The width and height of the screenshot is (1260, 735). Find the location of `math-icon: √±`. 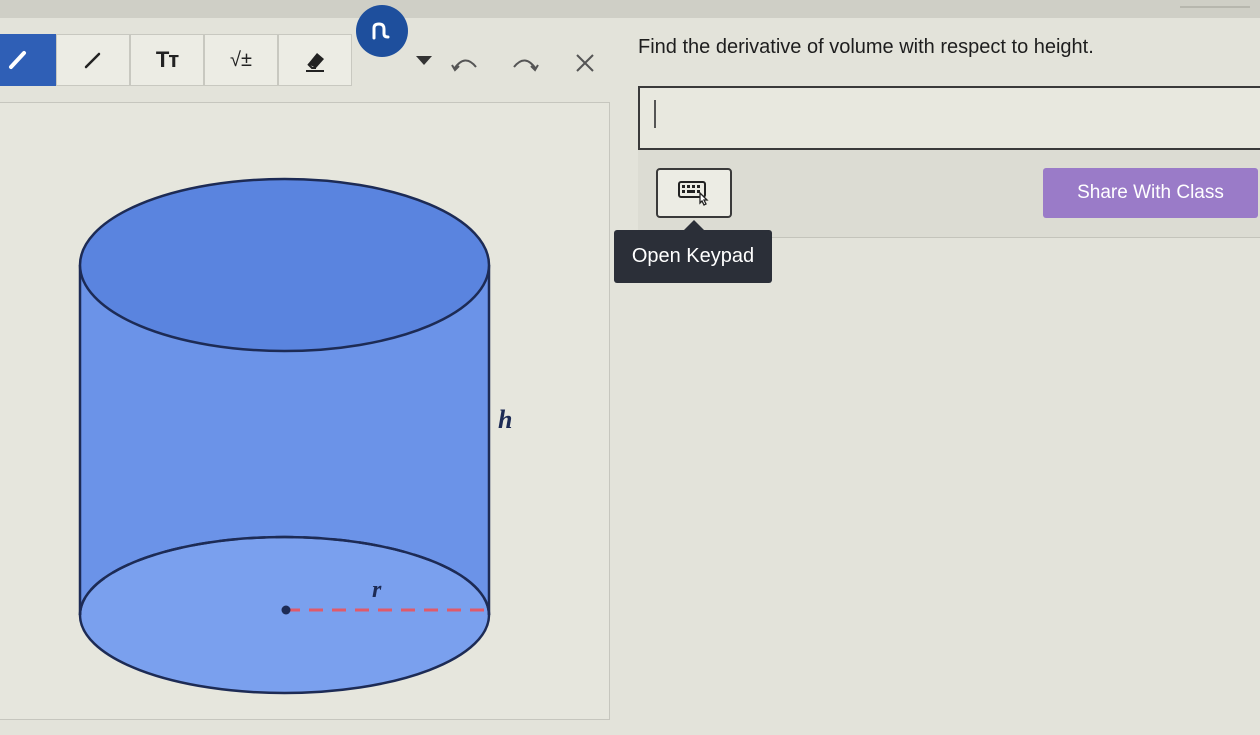

math-icon: √± is located at coordinates (241, 59).